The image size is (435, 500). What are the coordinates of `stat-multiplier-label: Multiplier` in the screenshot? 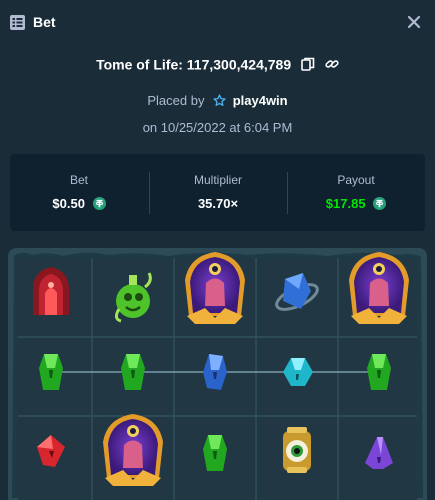 It's located at (217, 180).